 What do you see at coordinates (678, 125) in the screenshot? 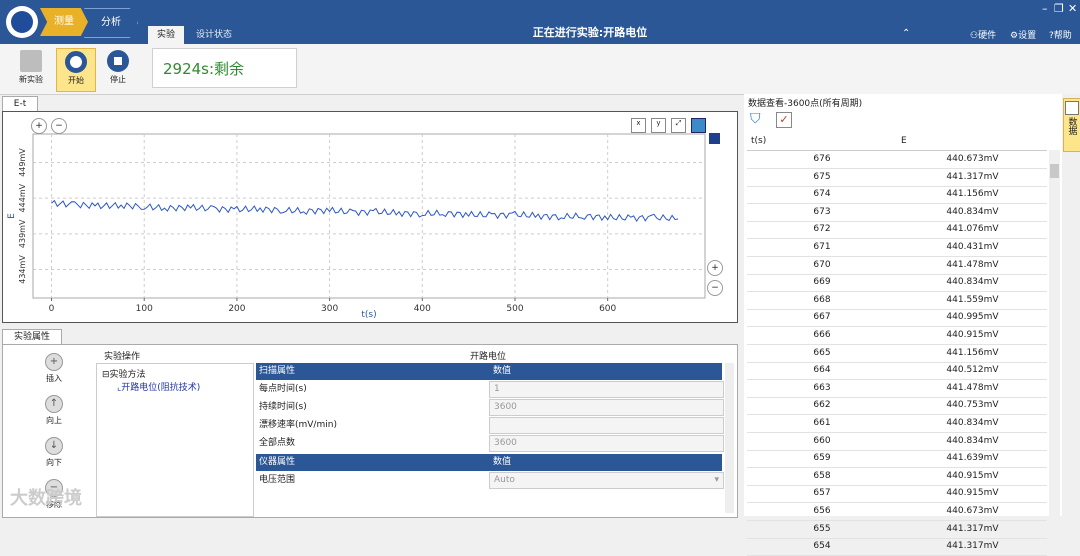
I see `zoom-xy-icon: ⤢` at bounding box center [678, 125].